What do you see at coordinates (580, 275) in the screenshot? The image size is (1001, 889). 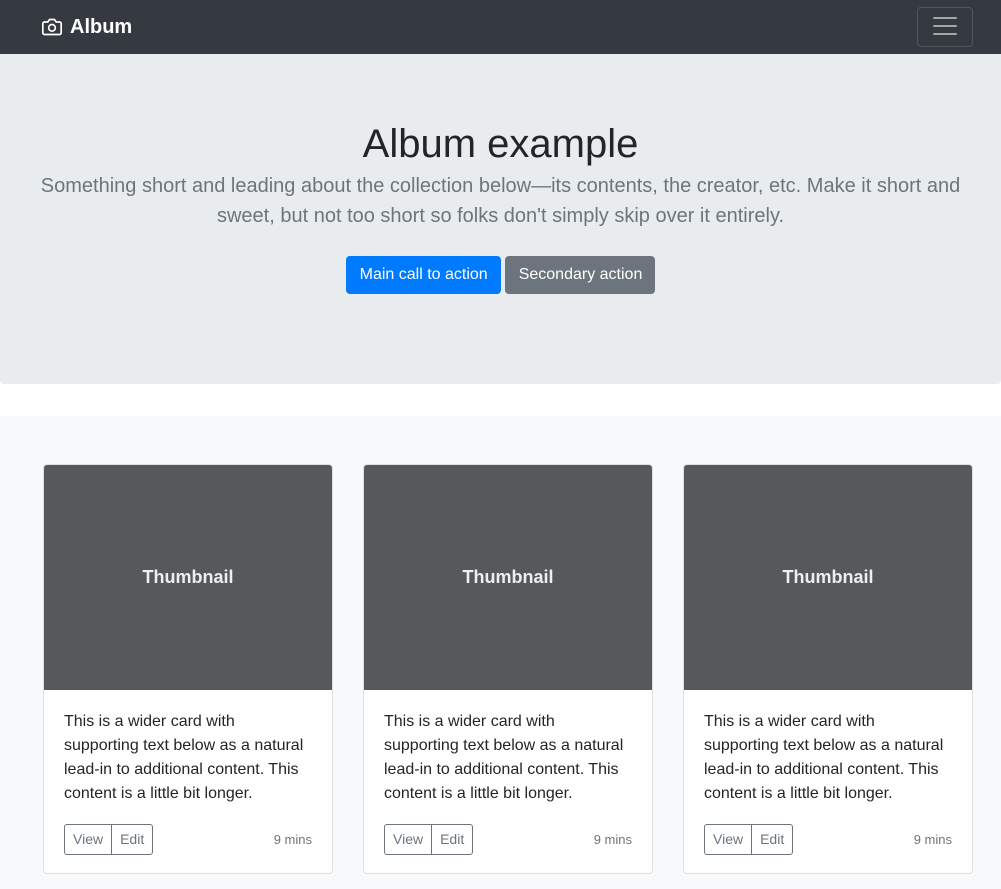 I see `secondary-action-button: Secondary action` at bounding box center [580, 275].